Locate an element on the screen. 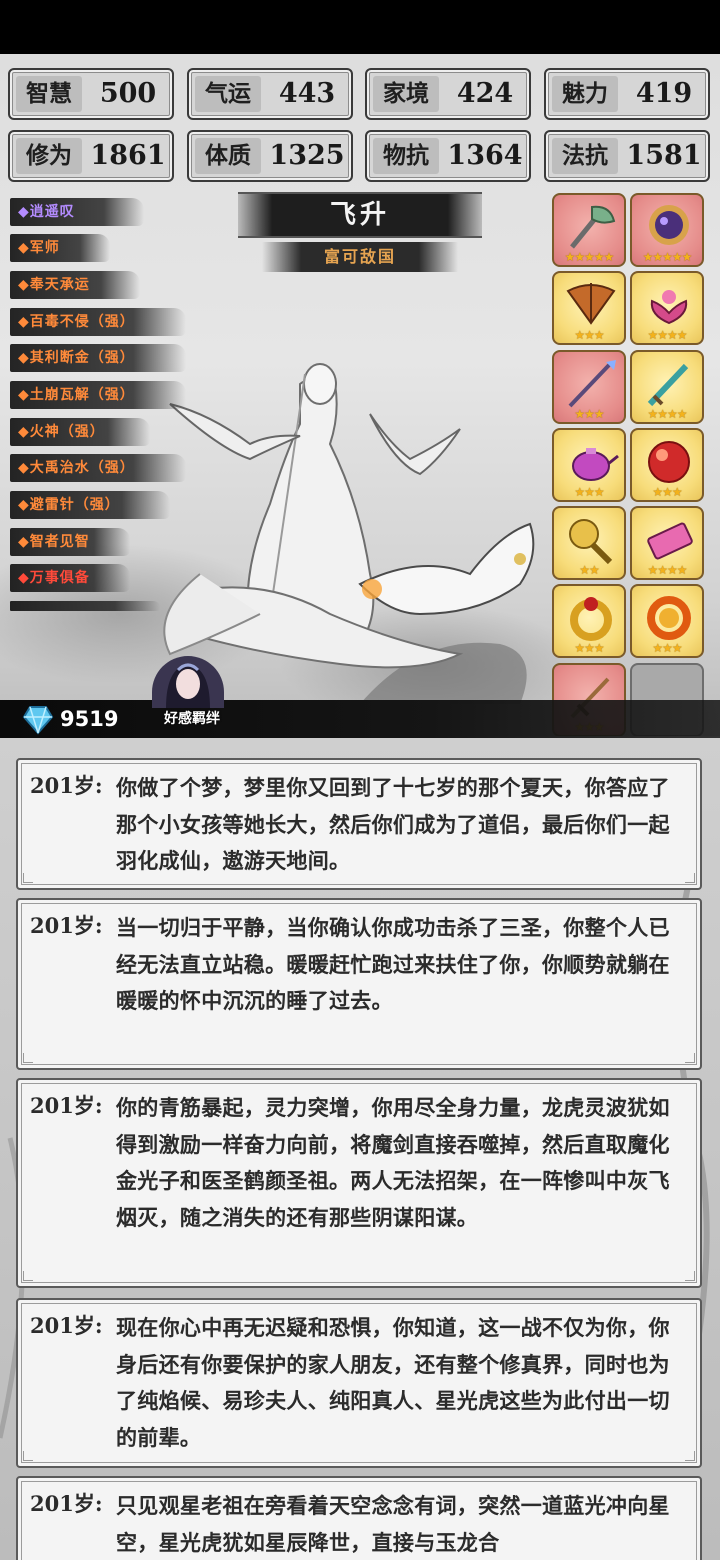 This screenshot has height=1560, width=720. teapot-icon is located at coordinates (595, 464).